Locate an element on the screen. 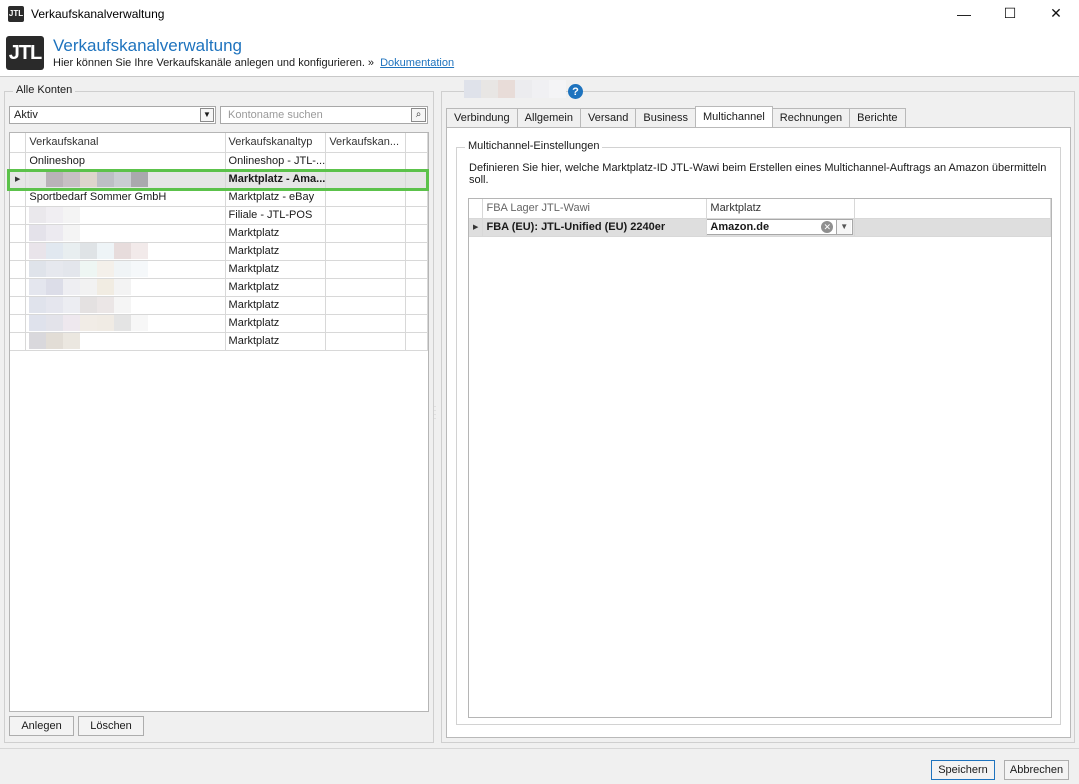 The image size is (1079, 784). cell-channel: Onlineshop is located at coordinates (125, 161).